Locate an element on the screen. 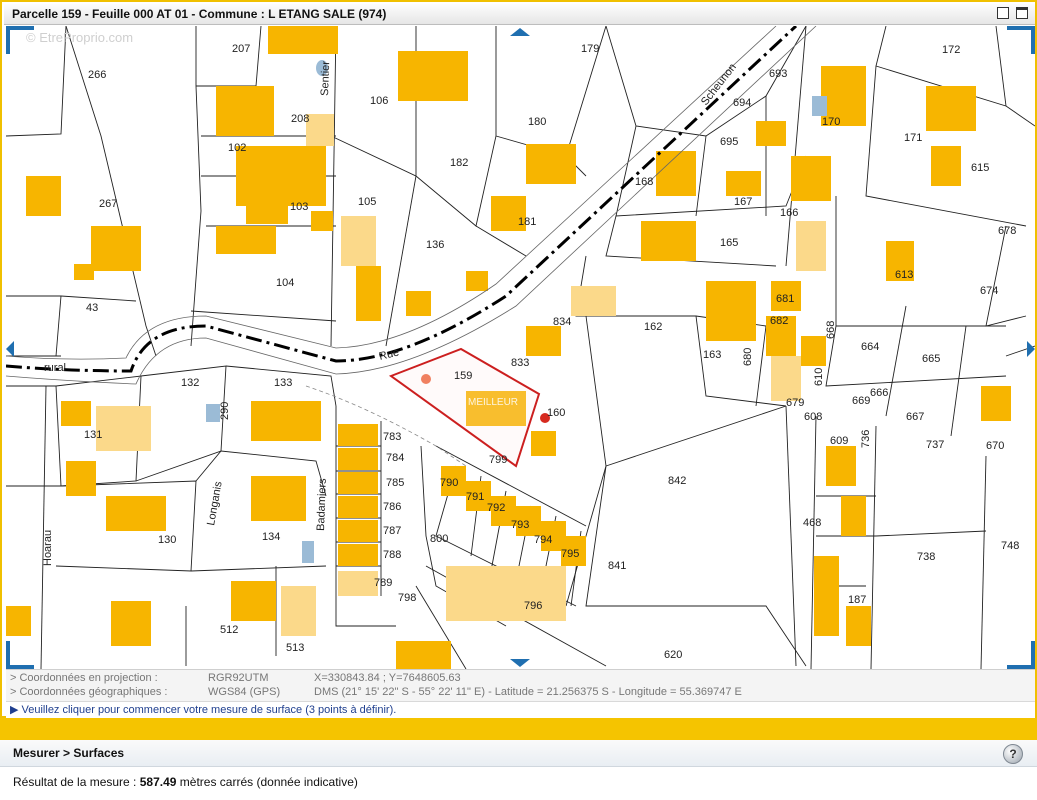 The image size is (1037, 800). parcel-842: 842 is located at coordinates (677, 481).